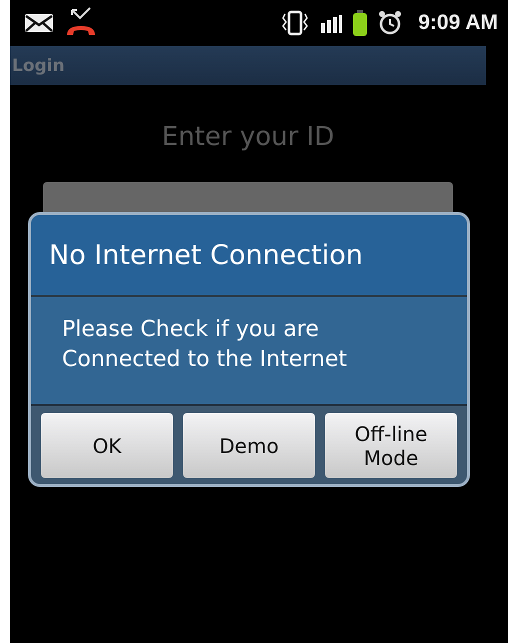  I want to click on dialog-title: No Internet Connection, so click(249, 256).